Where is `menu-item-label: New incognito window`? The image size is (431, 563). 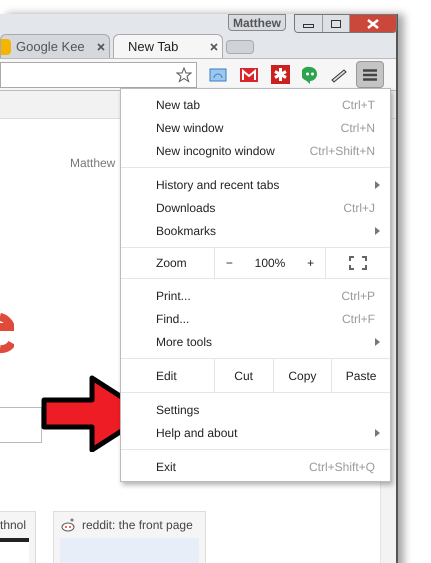 menu-item-label: New incognito window is located at coordinates (216, 151).